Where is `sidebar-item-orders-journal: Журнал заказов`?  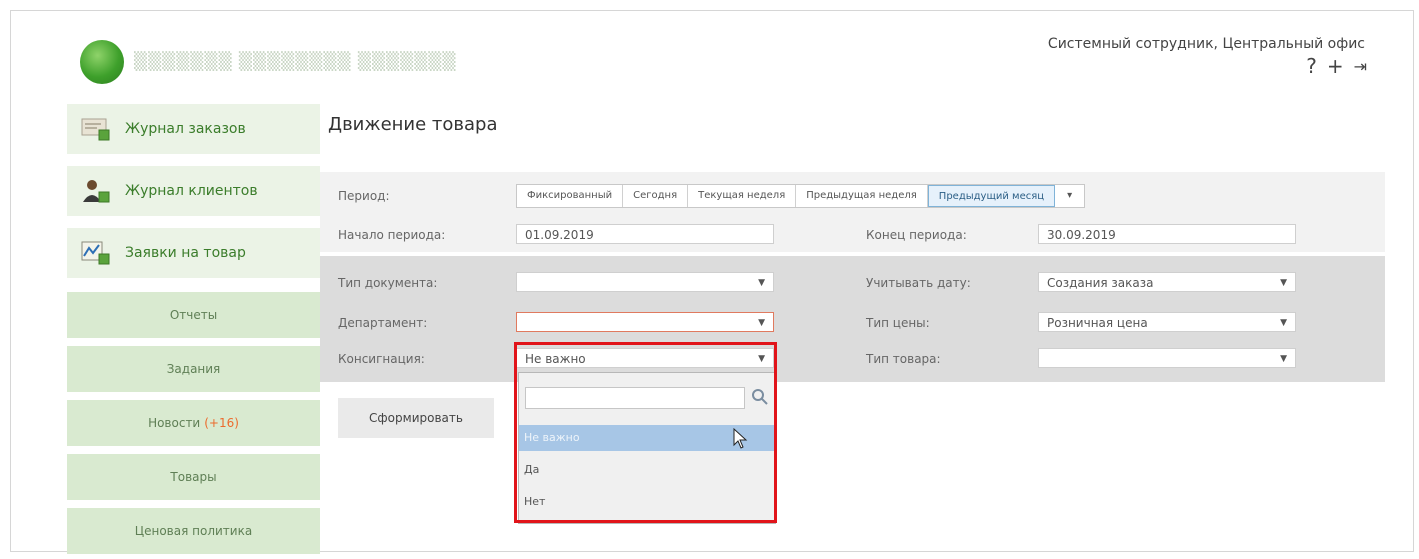 sidebar-item-orders-journal: Журнал заказов is located at coordinates (193, 129).